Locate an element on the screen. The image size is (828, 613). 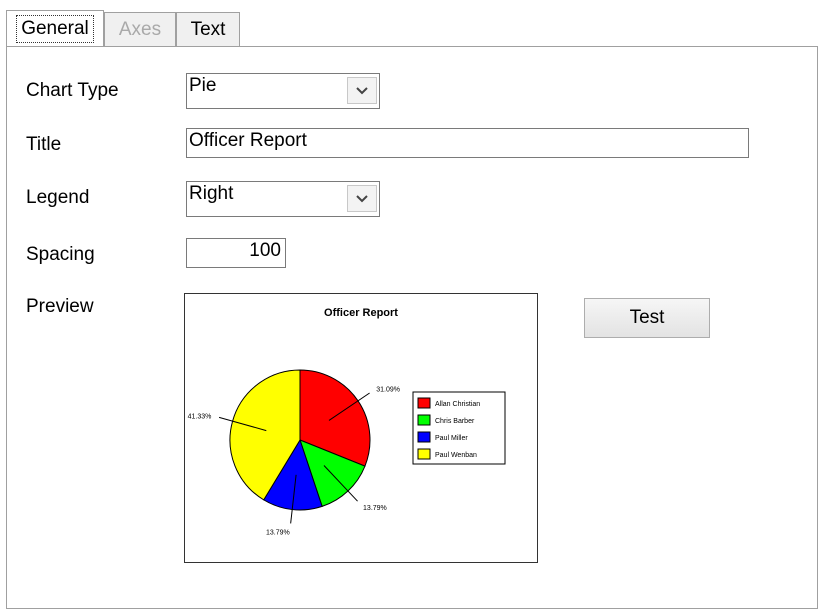
title-field: Officer Report is located at coordinates (467, 143).